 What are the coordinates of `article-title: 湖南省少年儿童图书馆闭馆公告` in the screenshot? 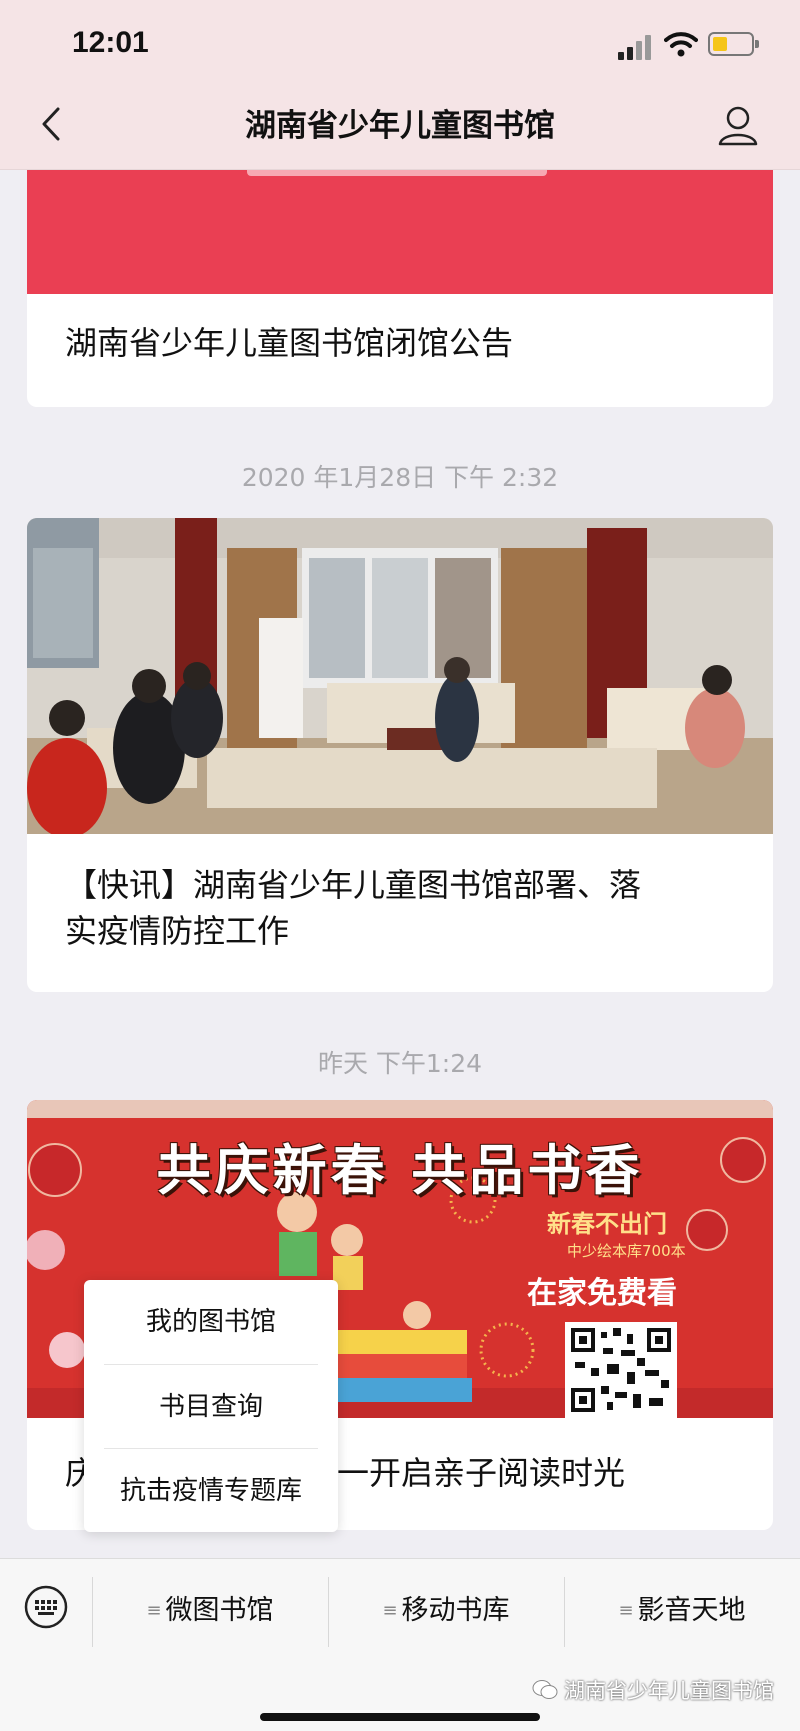 It's located at (289, 343).